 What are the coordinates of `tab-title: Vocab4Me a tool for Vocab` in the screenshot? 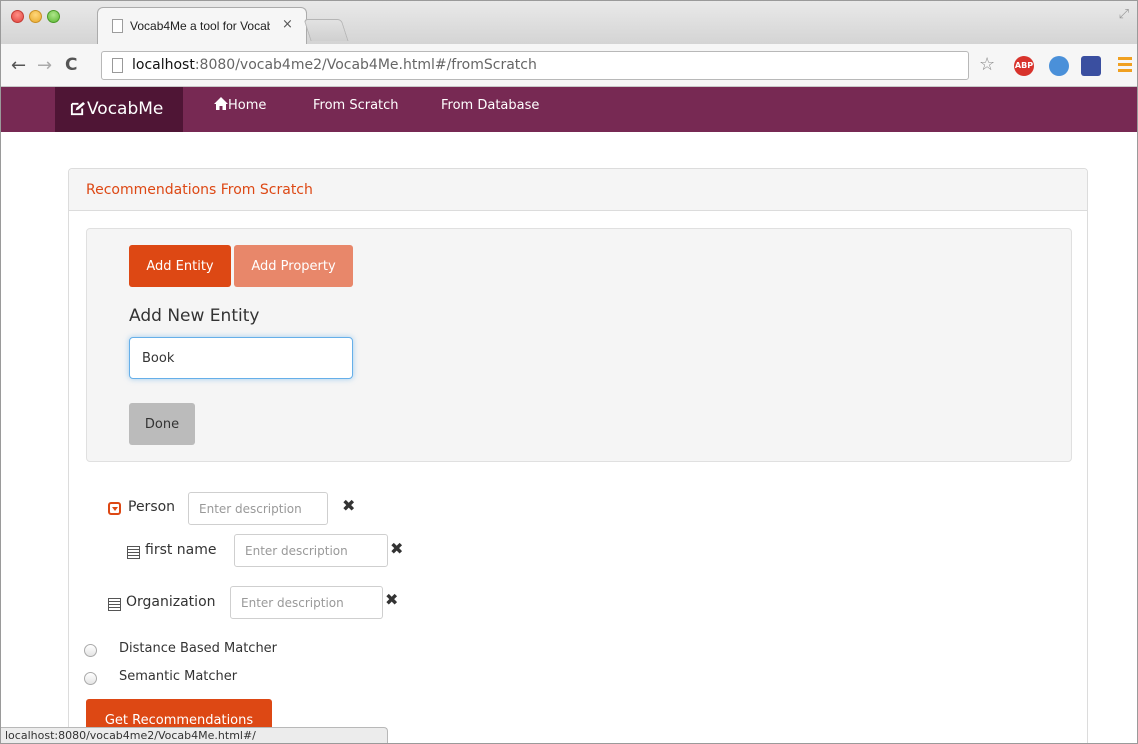 It's located at (200, 26).